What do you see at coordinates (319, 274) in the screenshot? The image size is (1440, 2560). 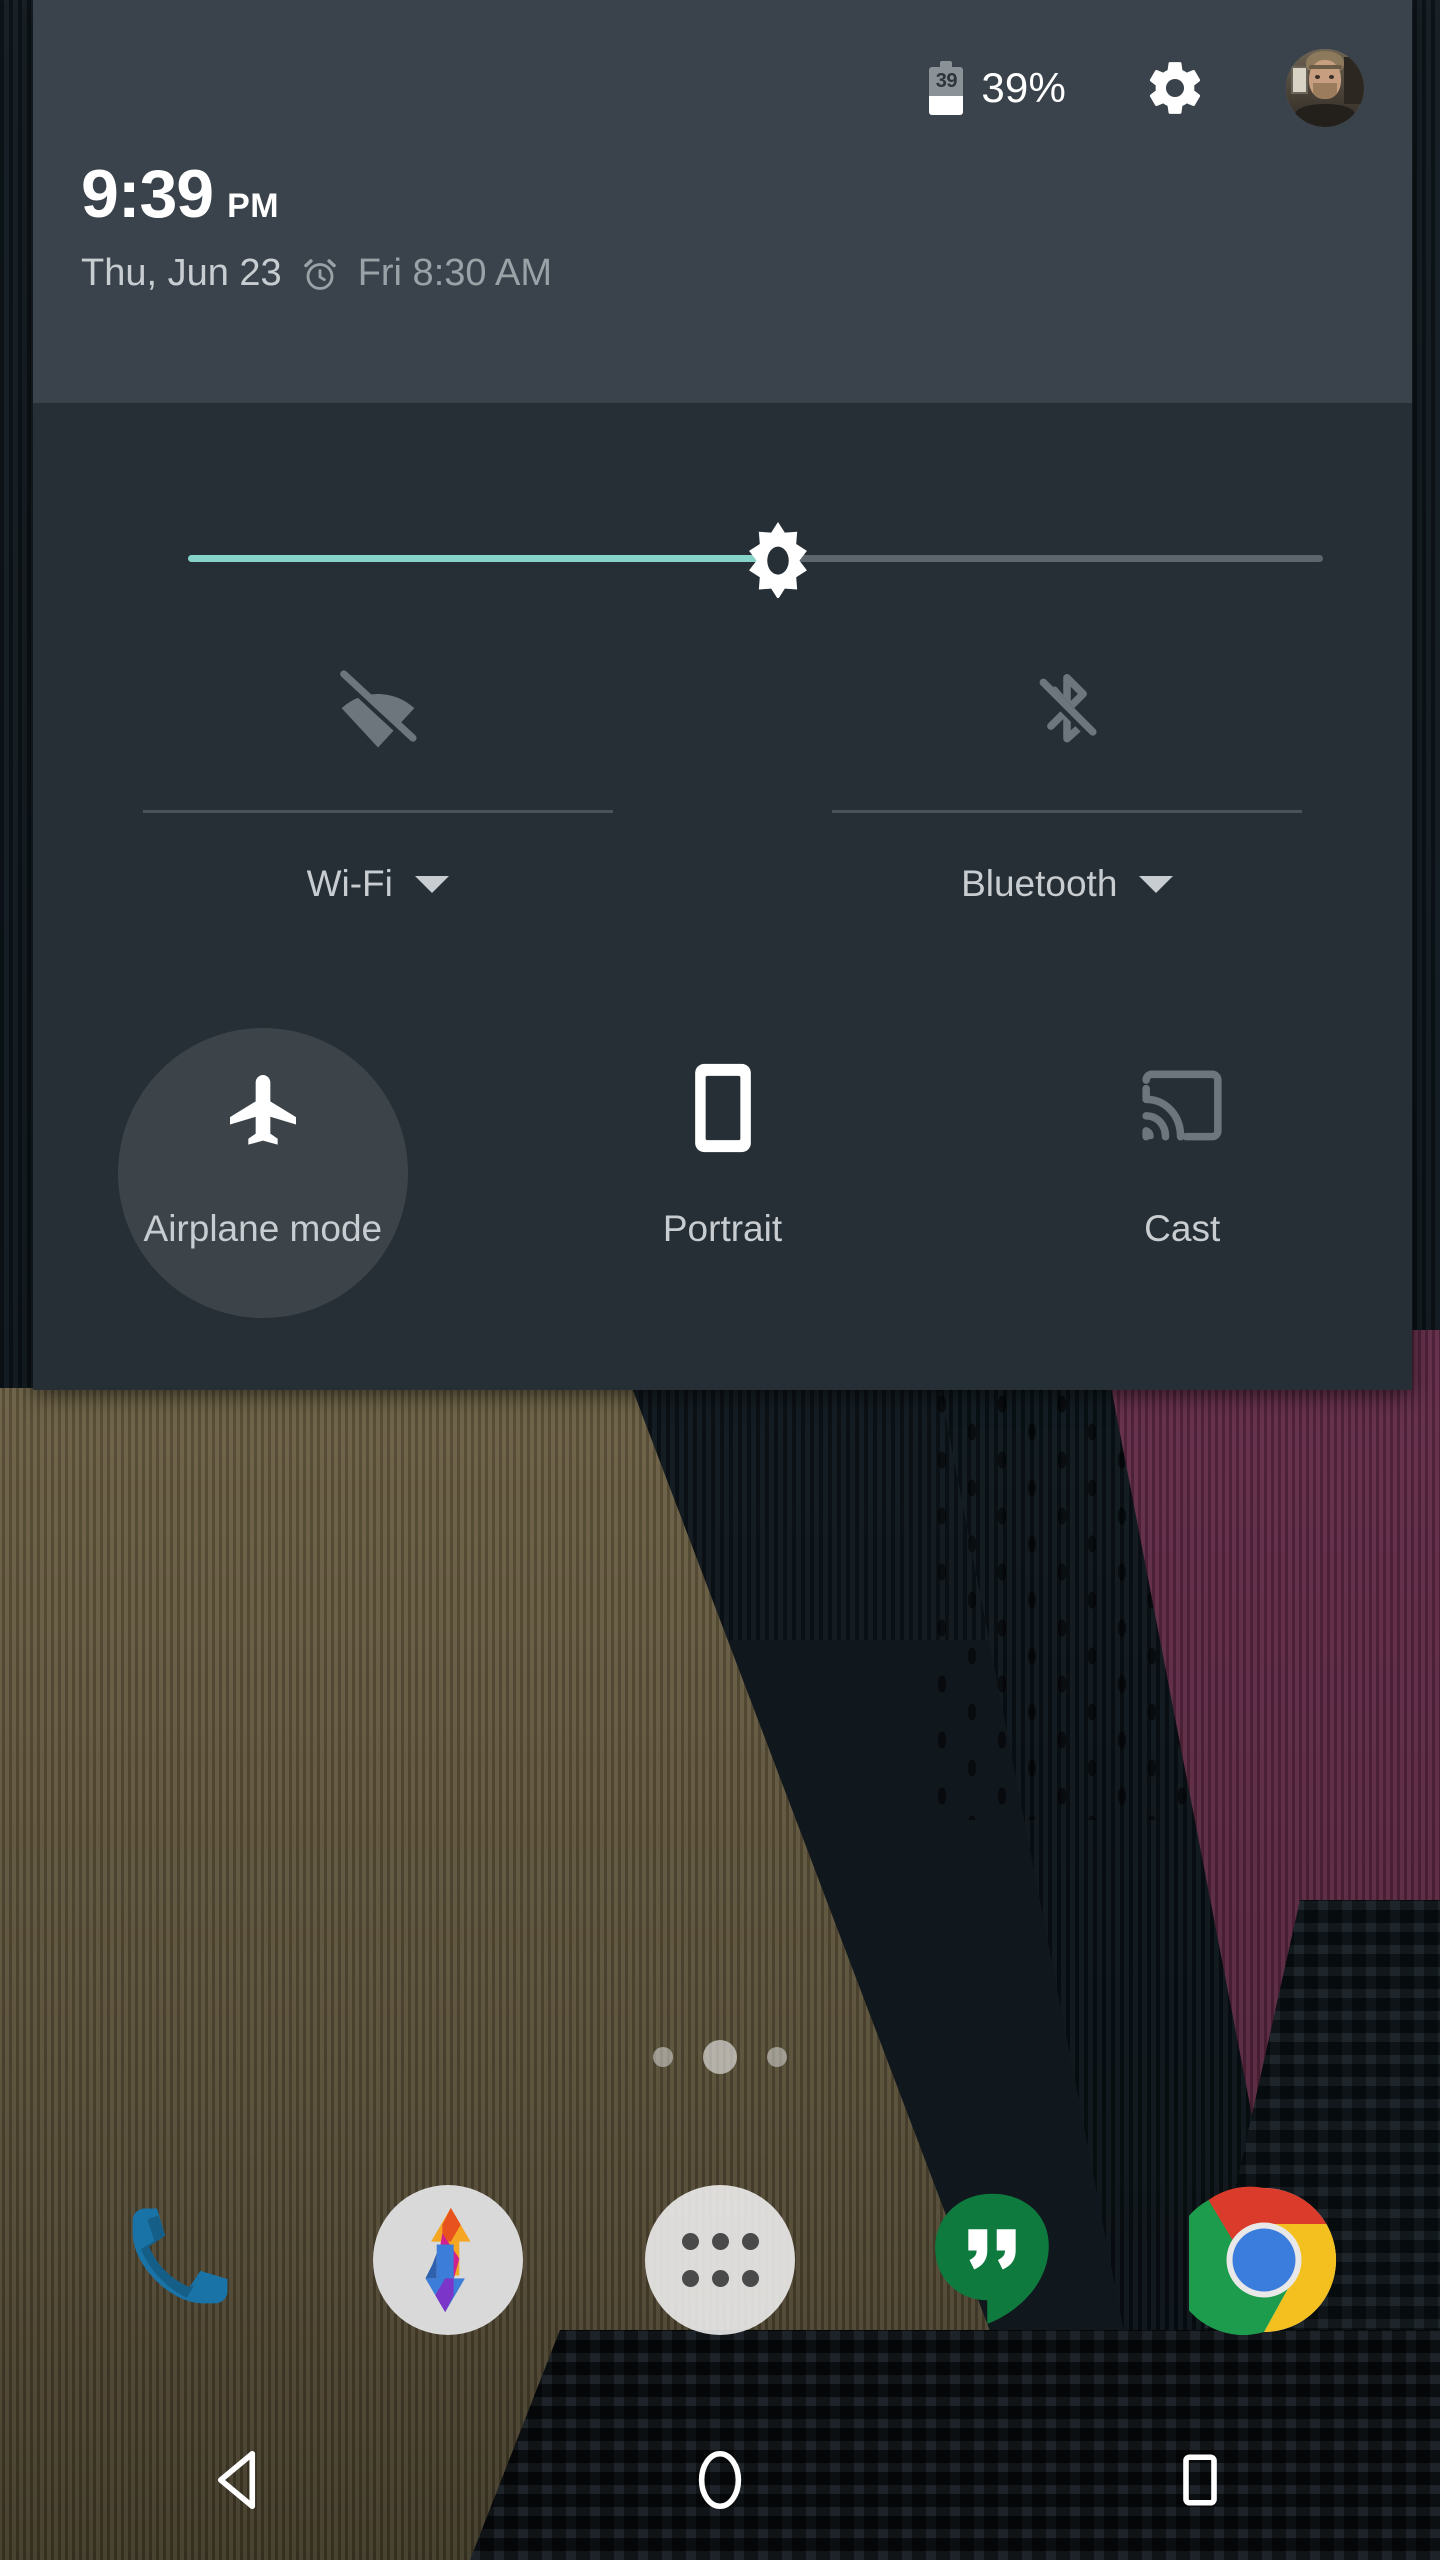 I see `alarm-clock-icon` at bounding box center [319, 274].